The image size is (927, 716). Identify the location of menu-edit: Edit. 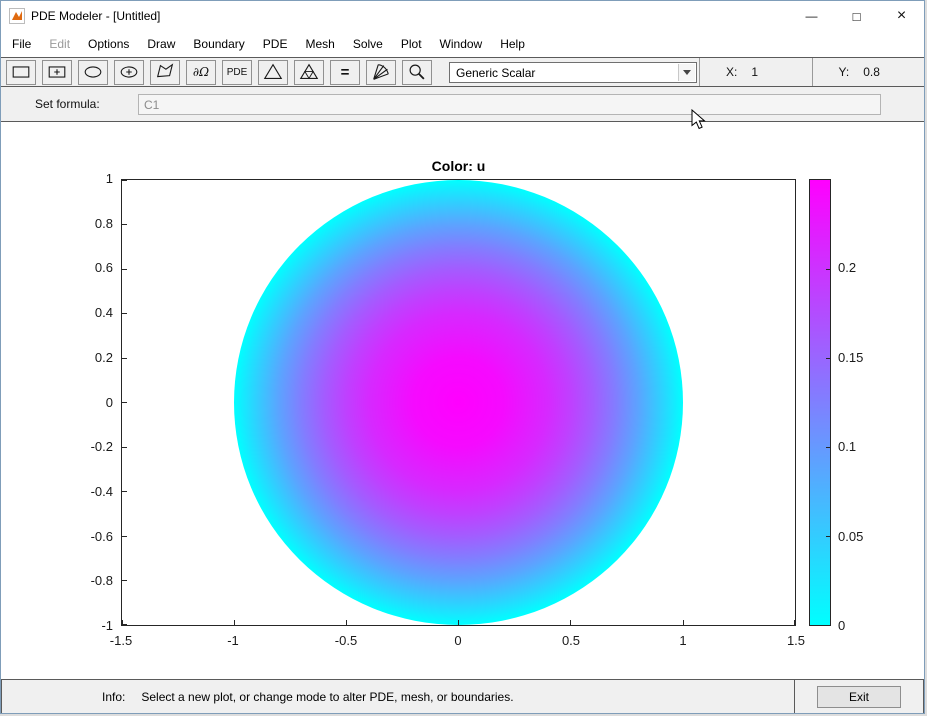
(60, 44).